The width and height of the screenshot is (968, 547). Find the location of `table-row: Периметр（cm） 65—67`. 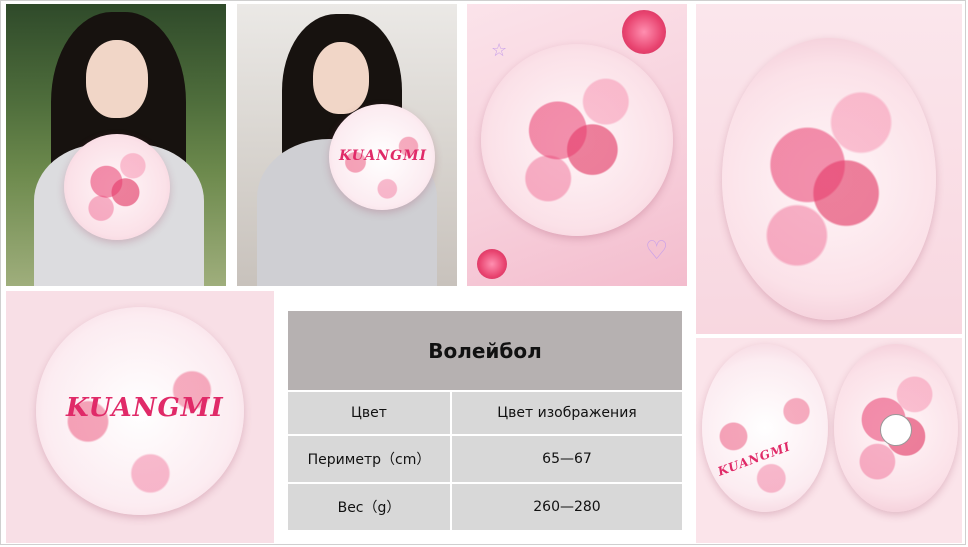

table-row: Периметр（cm） 65—67 is located at coordinates (485, 458).